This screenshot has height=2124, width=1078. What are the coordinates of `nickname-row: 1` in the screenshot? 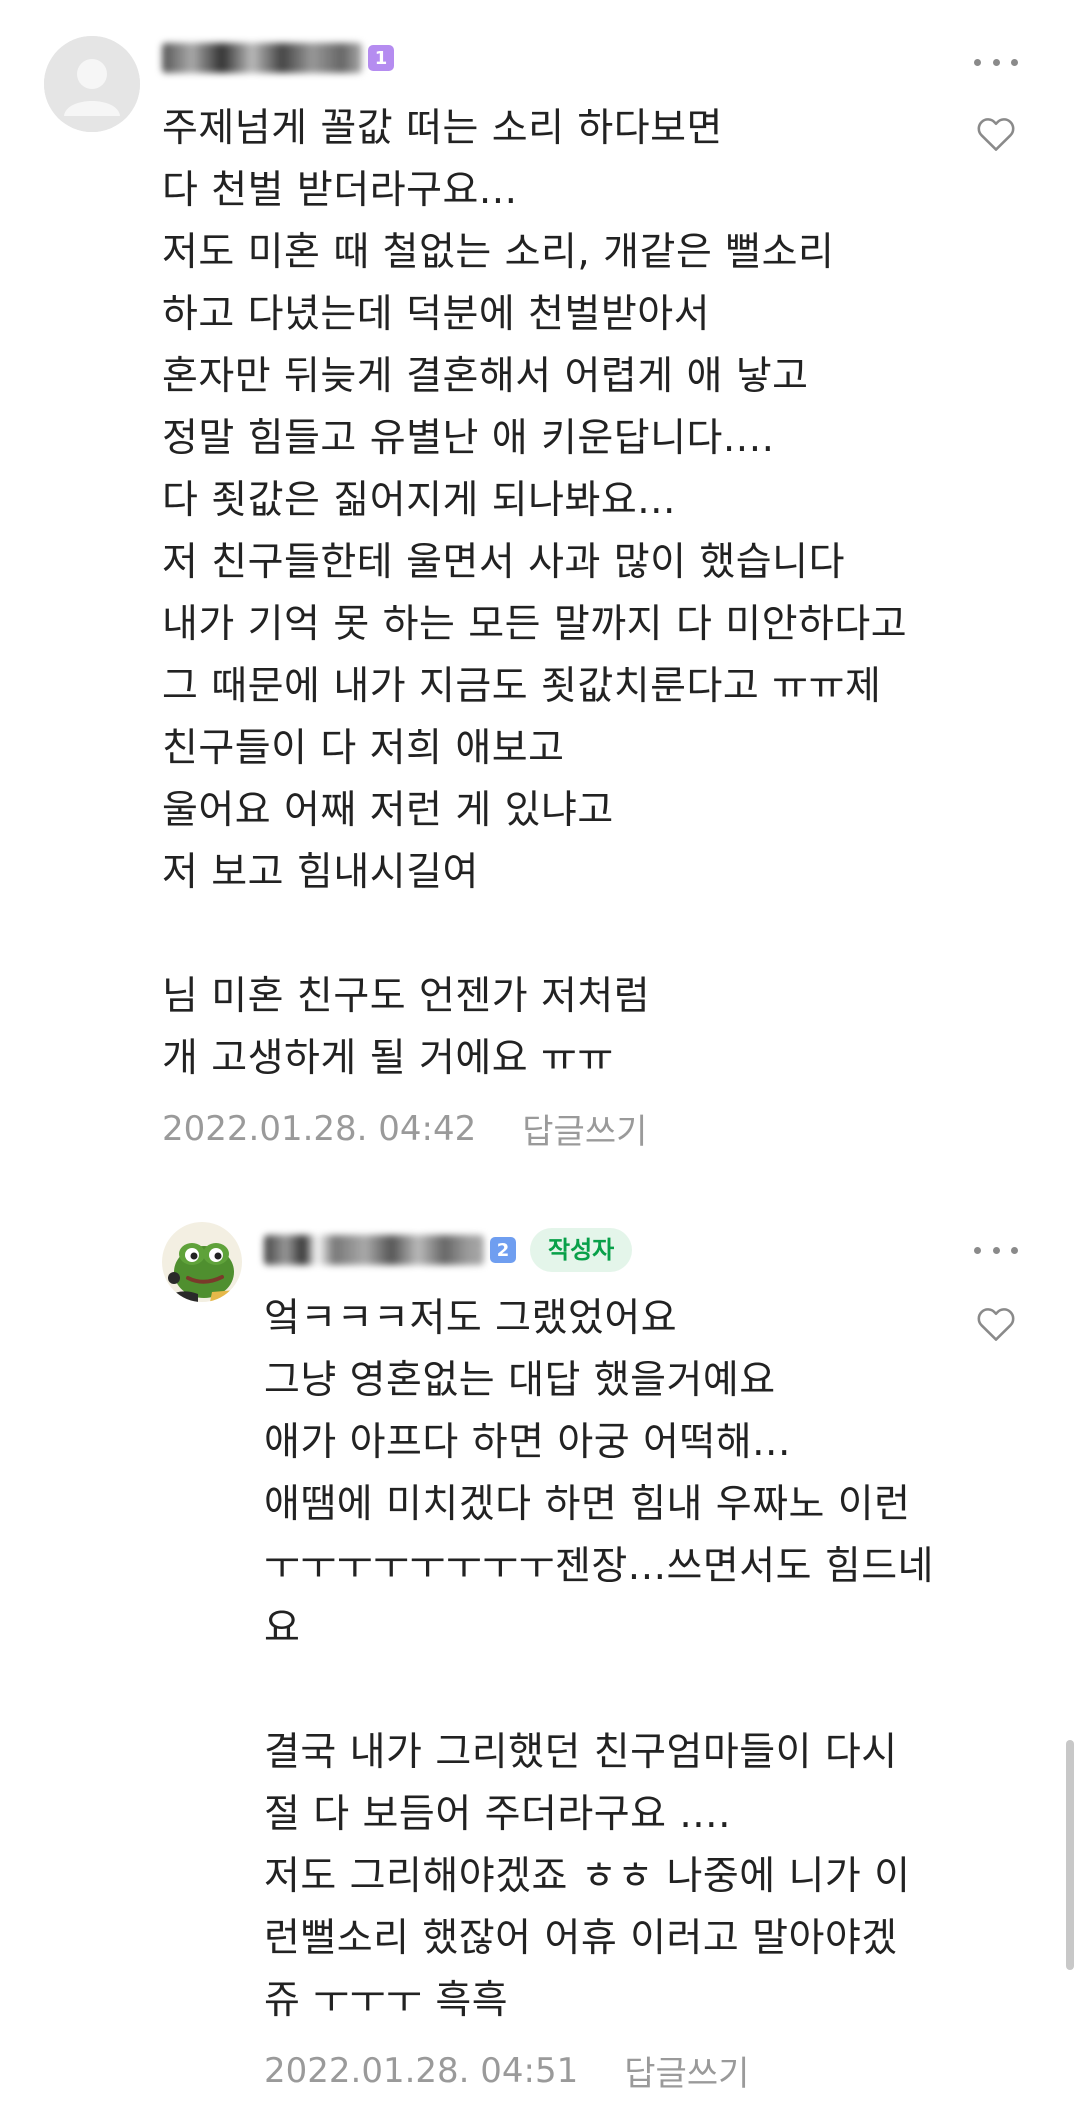 It's located at (278, 58).